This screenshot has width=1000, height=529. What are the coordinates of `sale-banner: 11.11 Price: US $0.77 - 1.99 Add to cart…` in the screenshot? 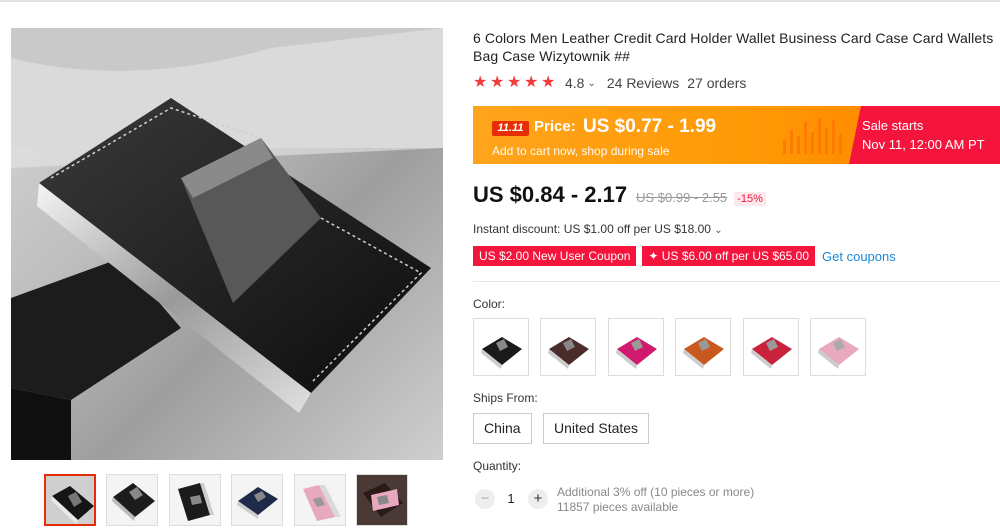 It's located at (736, 135).